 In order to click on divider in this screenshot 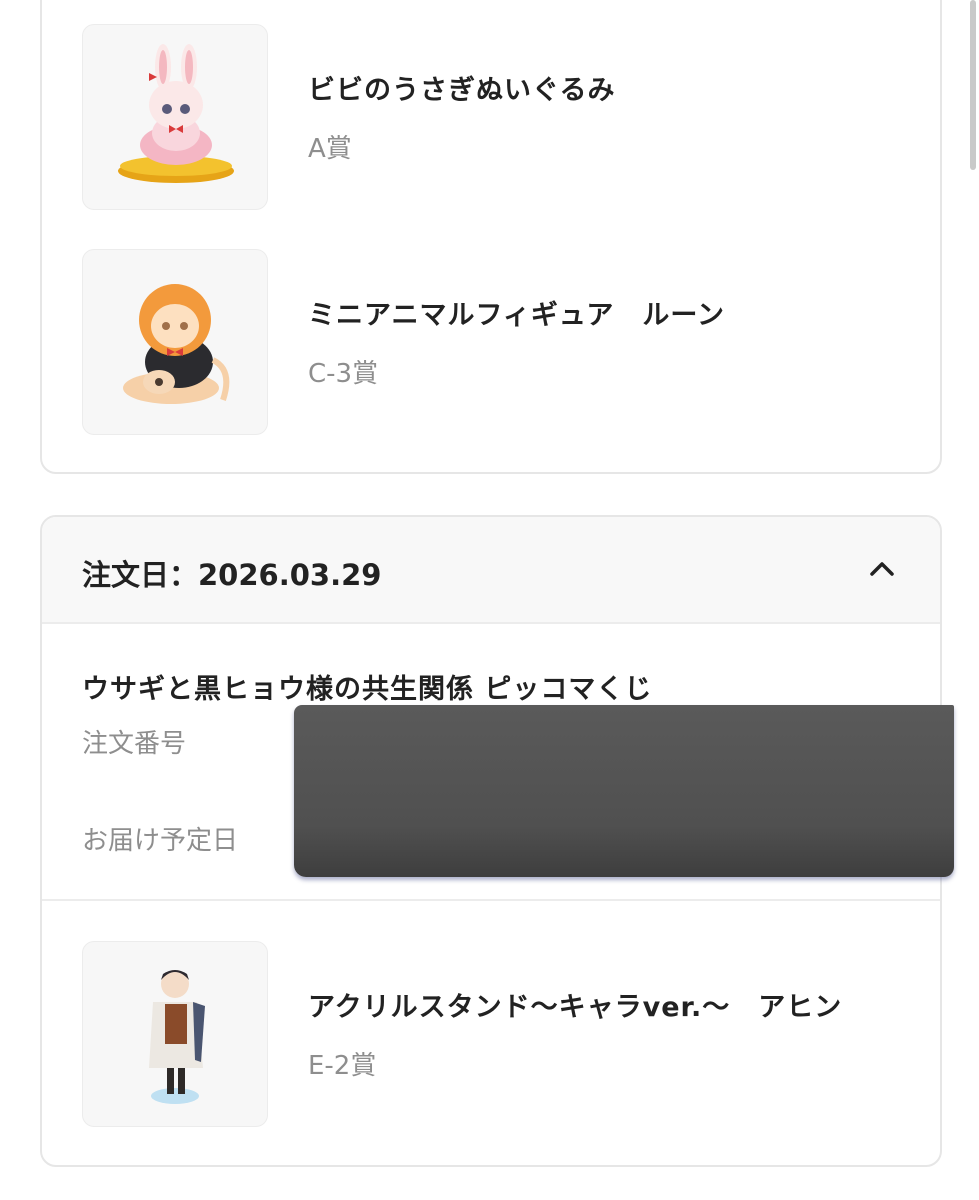, I will do `click(491, 900)`.